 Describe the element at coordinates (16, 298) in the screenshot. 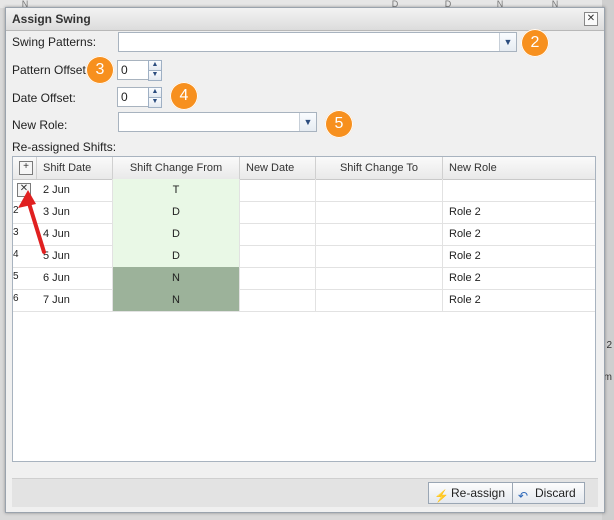

I see `row-number: 6` at that location.